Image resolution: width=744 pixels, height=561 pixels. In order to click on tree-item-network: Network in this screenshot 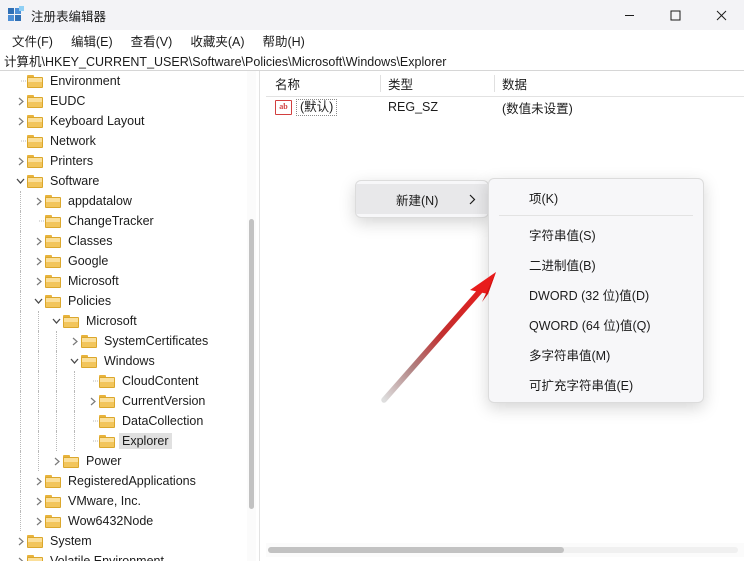, I will do `click(126, 141)`.